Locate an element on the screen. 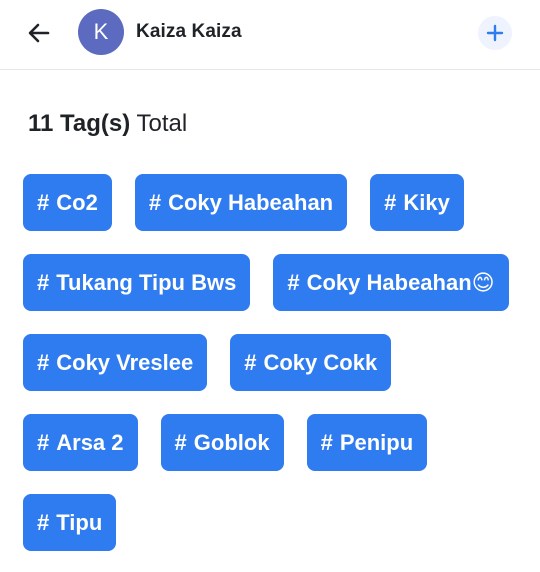  plus-icon is located at coordinates (495, 33).